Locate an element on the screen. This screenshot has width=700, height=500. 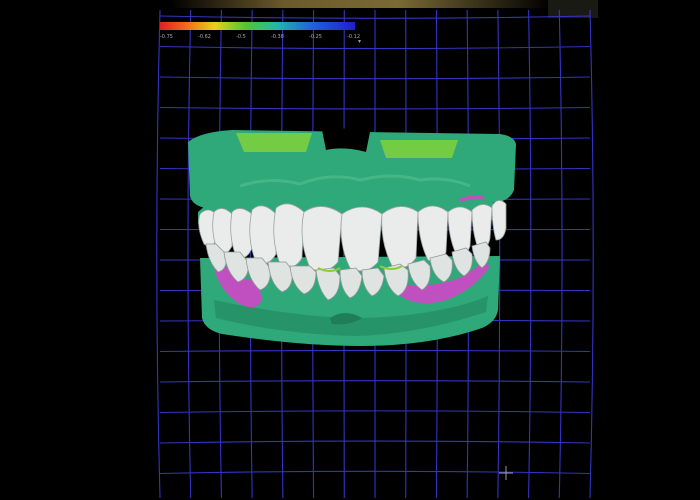
upper-base-cut-right is located at coordinates (419, 149).